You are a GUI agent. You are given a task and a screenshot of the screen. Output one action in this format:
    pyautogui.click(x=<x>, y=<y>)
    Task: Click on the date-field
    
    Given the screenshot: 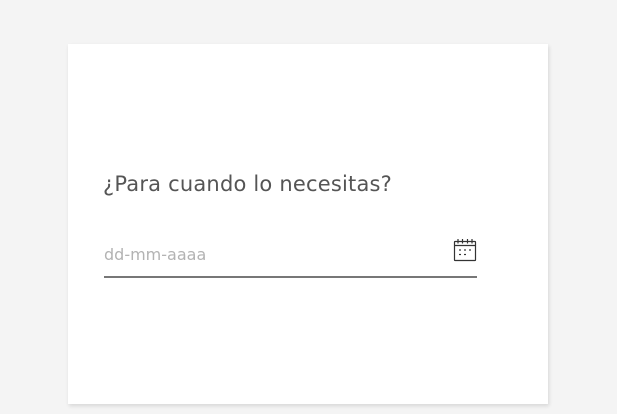 What is the action you would take?
    pyautogui.click(x=290, y=257)
    